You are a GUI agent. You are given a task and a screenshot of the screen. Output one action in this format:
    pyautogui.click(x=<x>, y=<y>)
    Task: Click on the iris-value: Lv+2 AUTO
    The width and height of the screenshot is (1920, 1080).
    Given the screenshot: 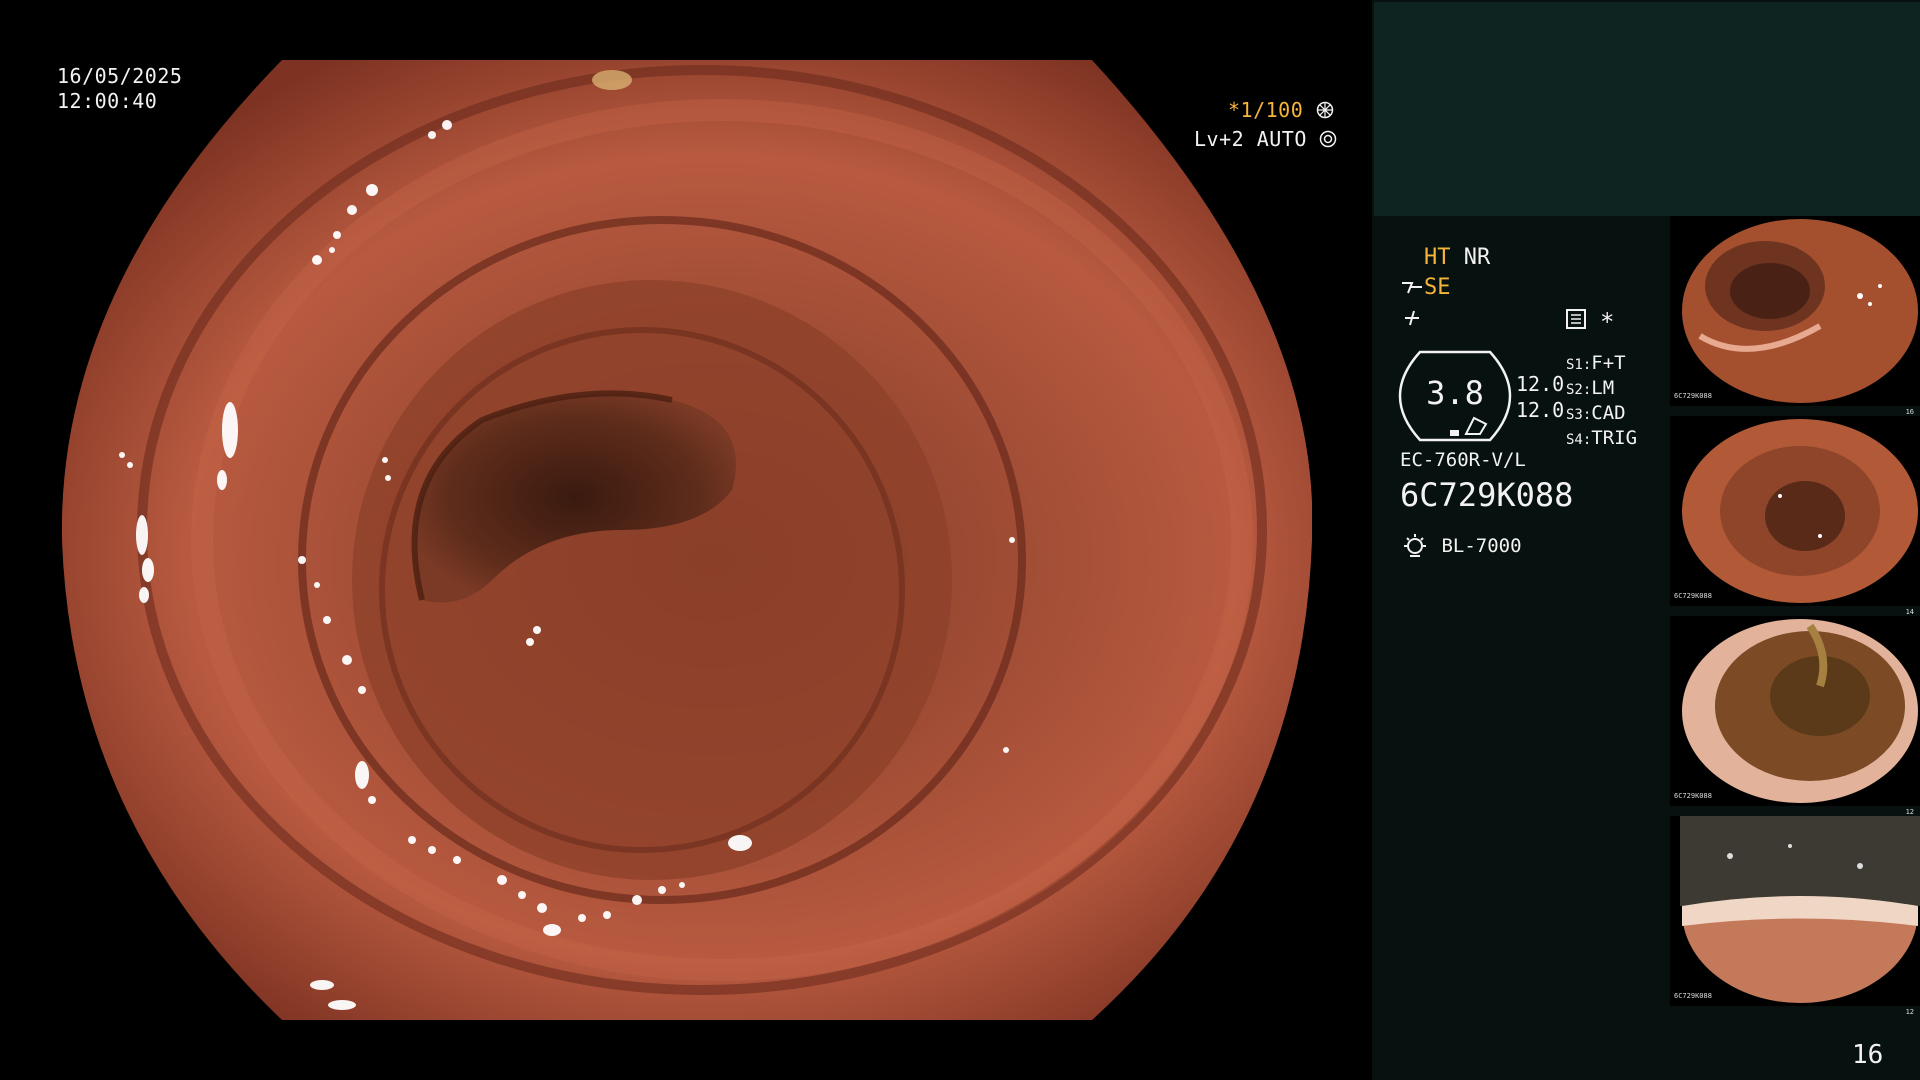 What is the action you would take?
    pyautogui.click(x=1250, y=139)
    